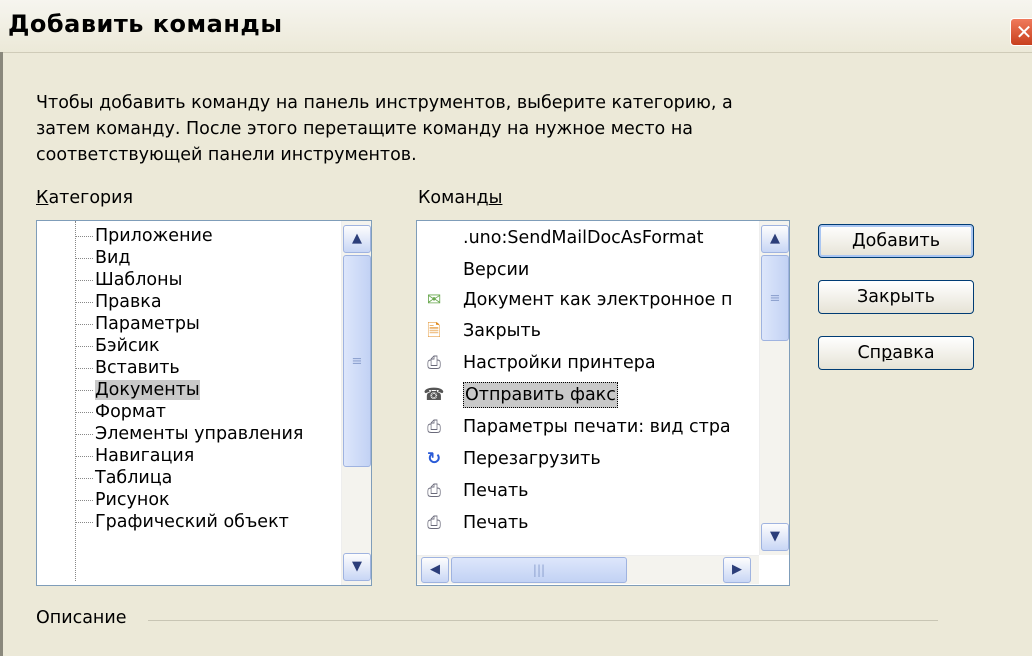 This screenshot has height=656, width=1032. Describe the element at coordinates (42, 198) in the screenshot. I see `category-label-accesskey: К` at that location.